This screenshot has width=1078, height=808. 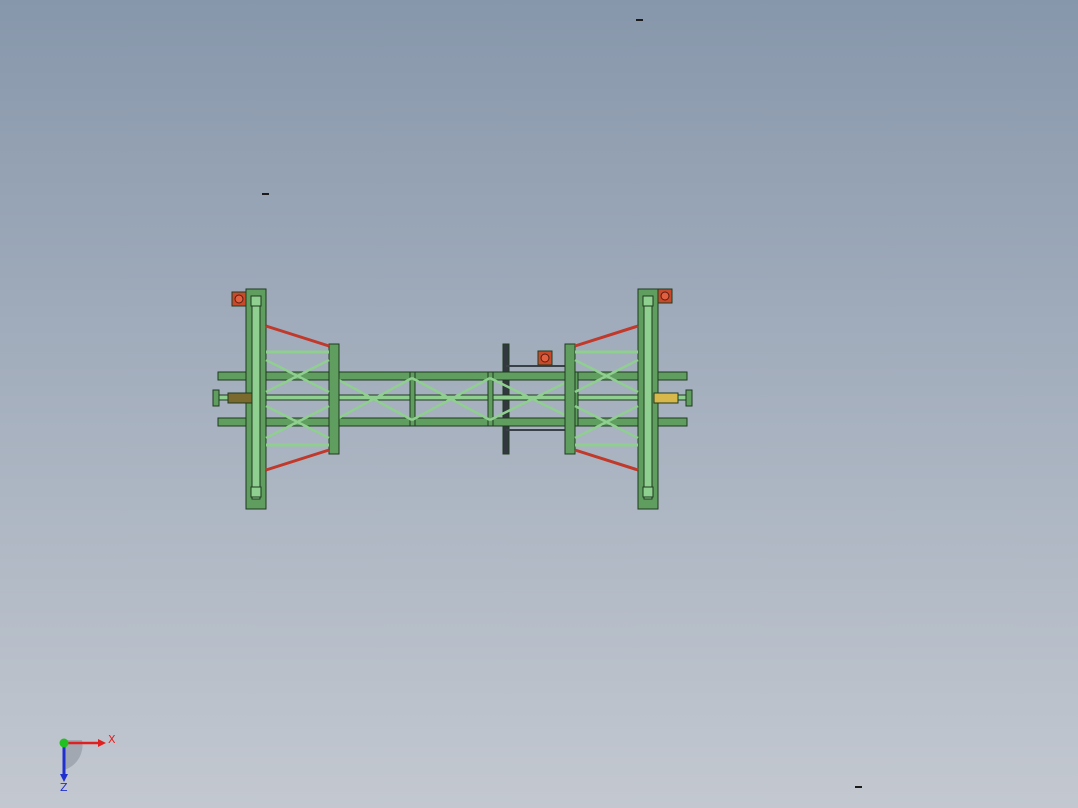 I want to click on x-axis-label: X, so click(x=112, y=739).